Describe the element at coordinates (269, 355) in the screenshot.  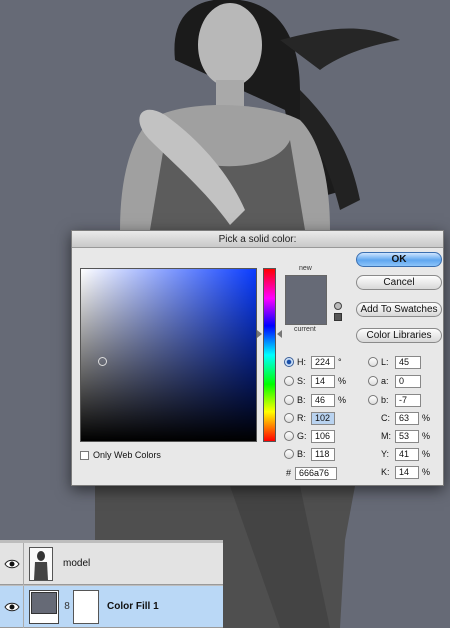
I see `hue-slider` at that location.